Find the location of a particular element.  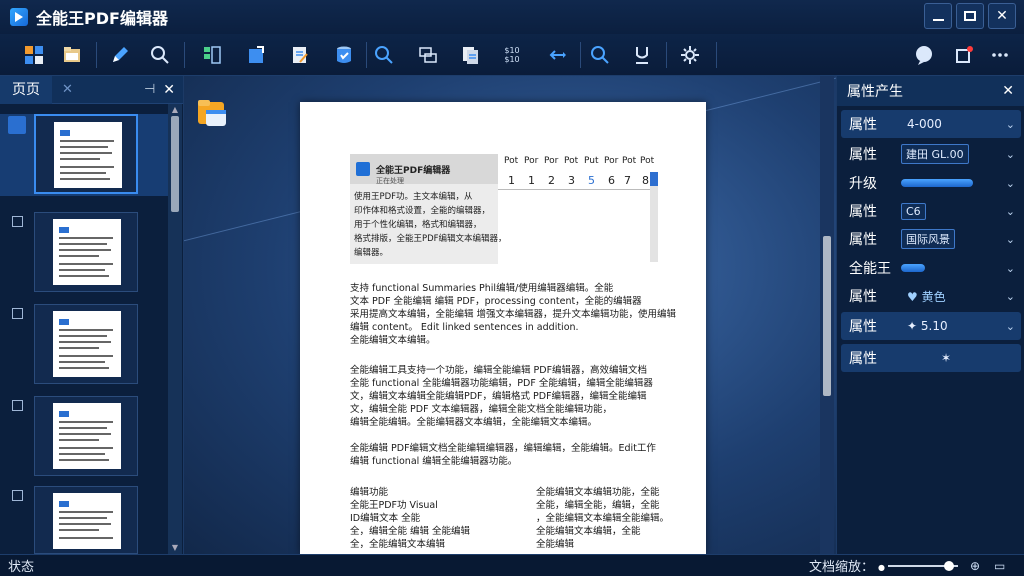

ruler-scrollbar is located at coordinates (654, 217).